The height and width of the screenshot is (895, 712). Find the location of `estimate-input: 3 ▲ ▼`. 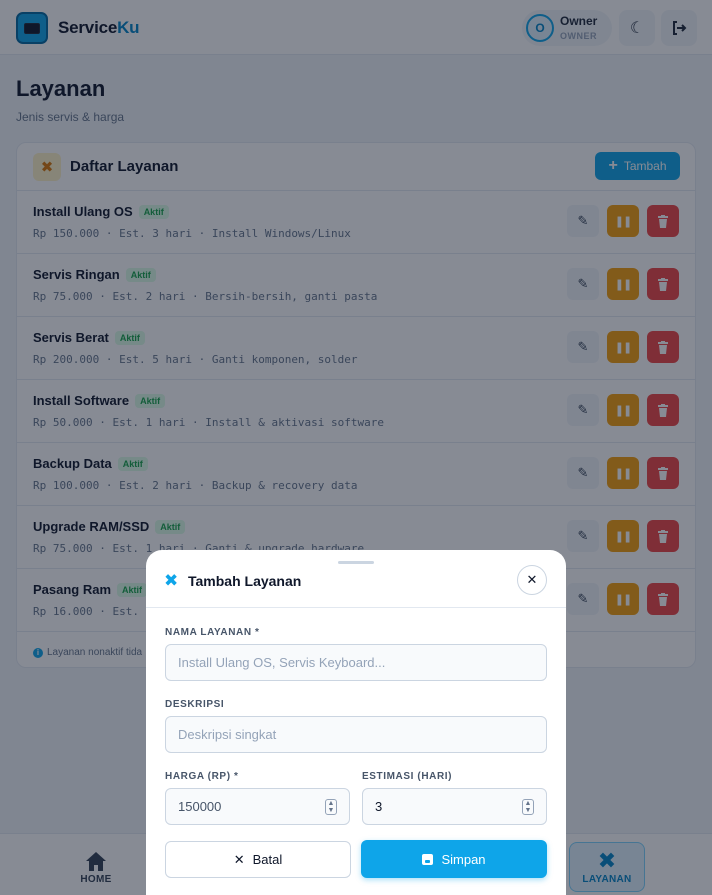

estimate-input: 3 ▲ ▼ is located at coordinates (454, 806).